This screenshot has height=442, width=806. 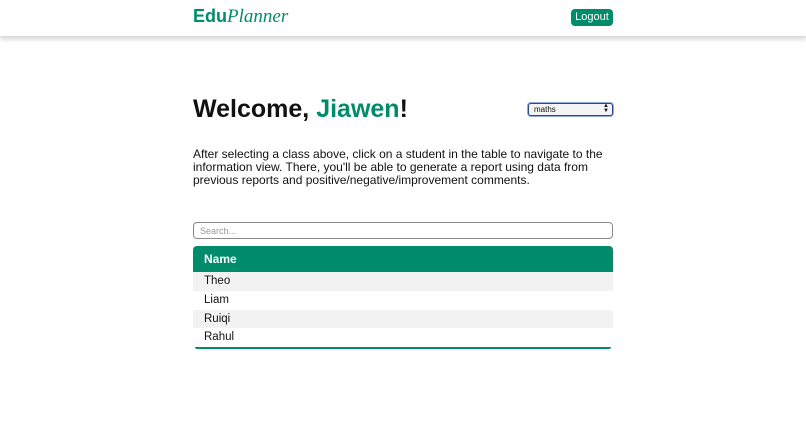 What do you see at coordinates (403, 348) in the screenshot?
I see `table-bottom-border` at bounding box center [403, 348].